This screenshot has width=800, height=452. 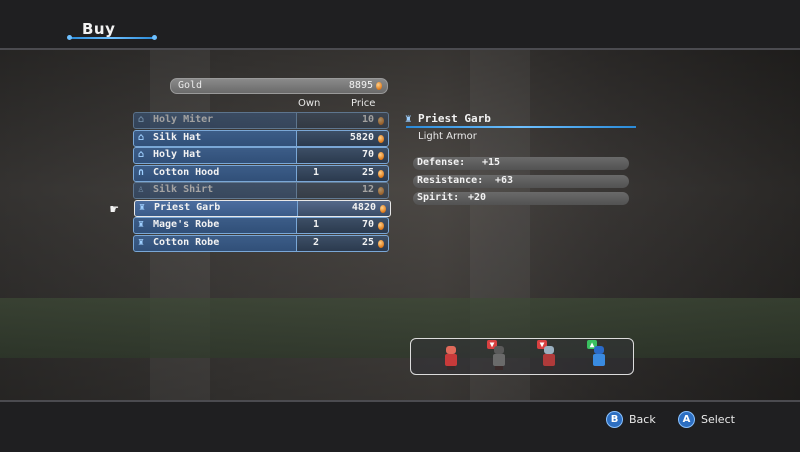 What do you see at coordinates (521, 163) in the screenshot?
I see `stat-defense: Defense: +15` at bounding box center [521, 163].